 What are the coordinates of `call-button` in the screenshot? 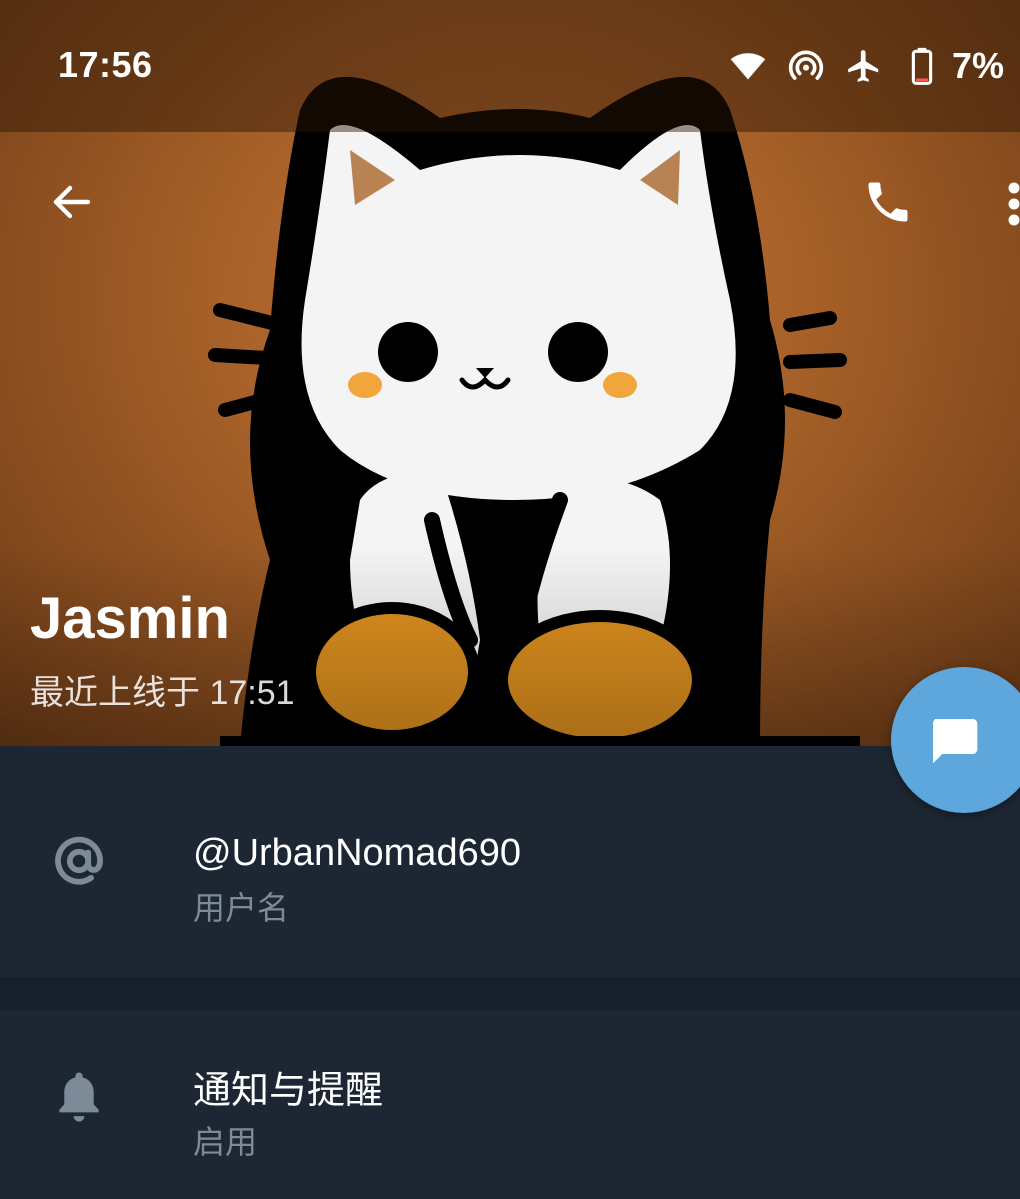 It's located at (888, 204).